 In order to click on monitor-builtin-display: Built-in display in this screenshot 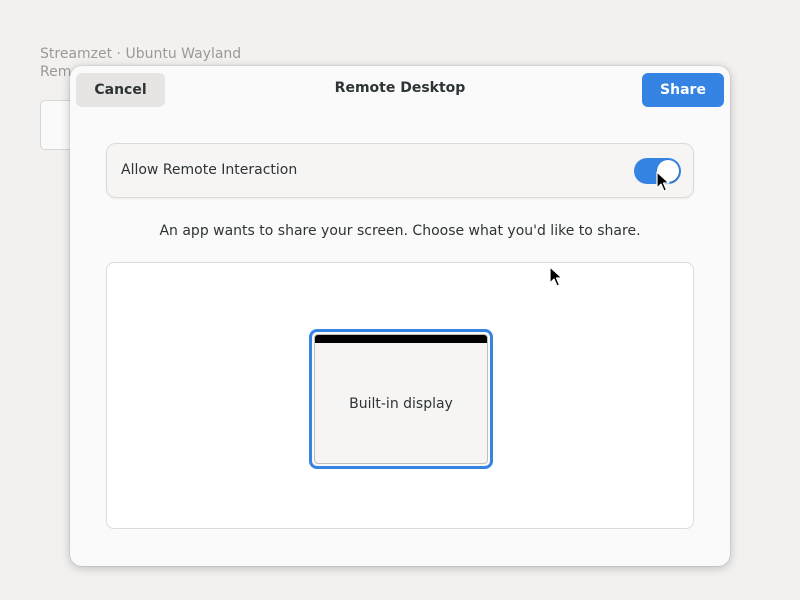, I will do `click(401, 399)`.